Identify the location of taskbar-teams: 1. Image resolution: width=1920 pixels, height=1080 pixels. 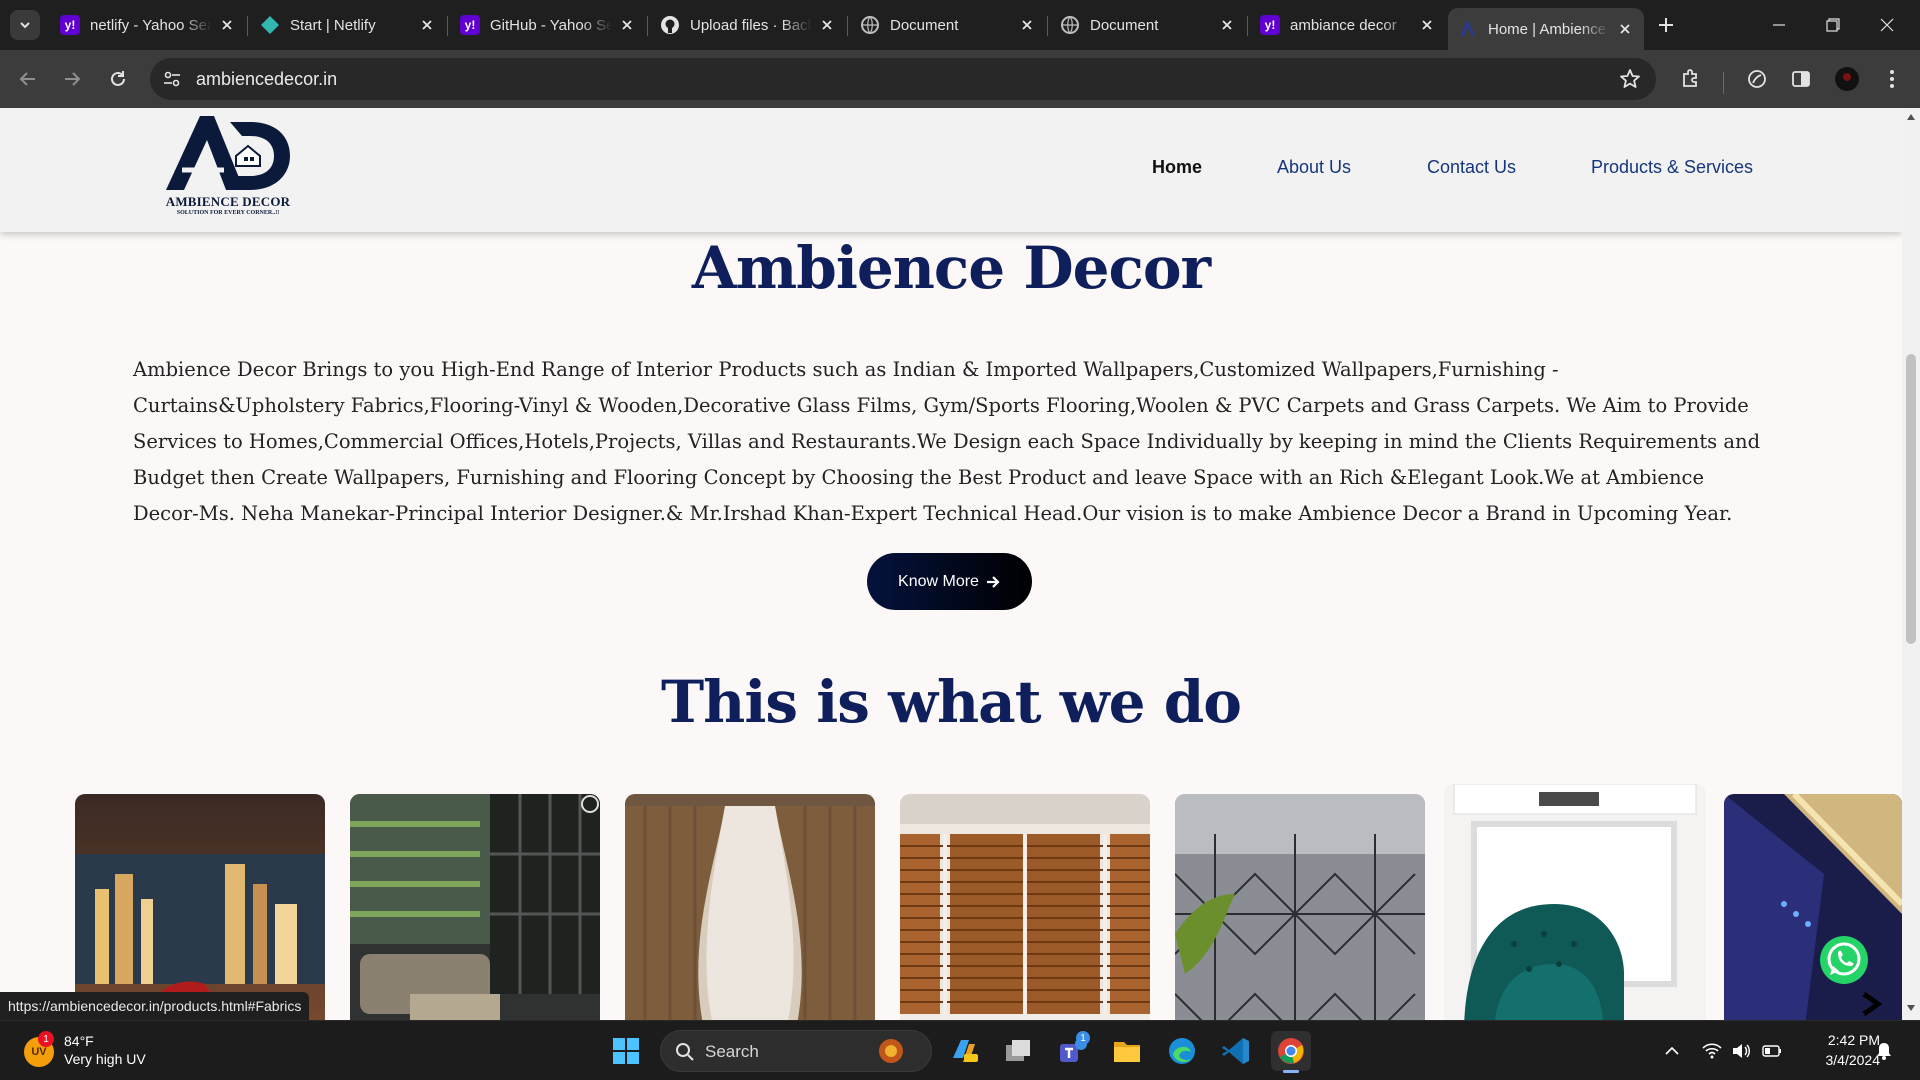
(1072, 1051).